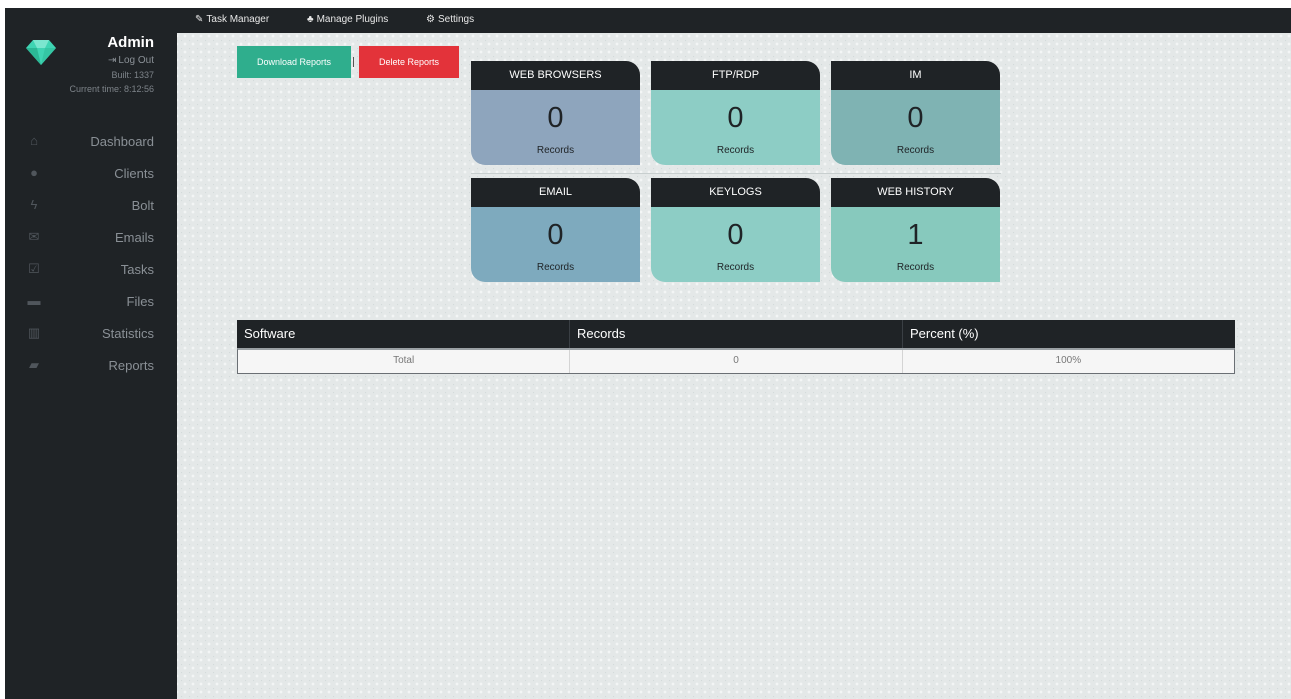 The image size is (1291, 699). I want to click on card-title: WEB BROWSERS, so click(555, 75).